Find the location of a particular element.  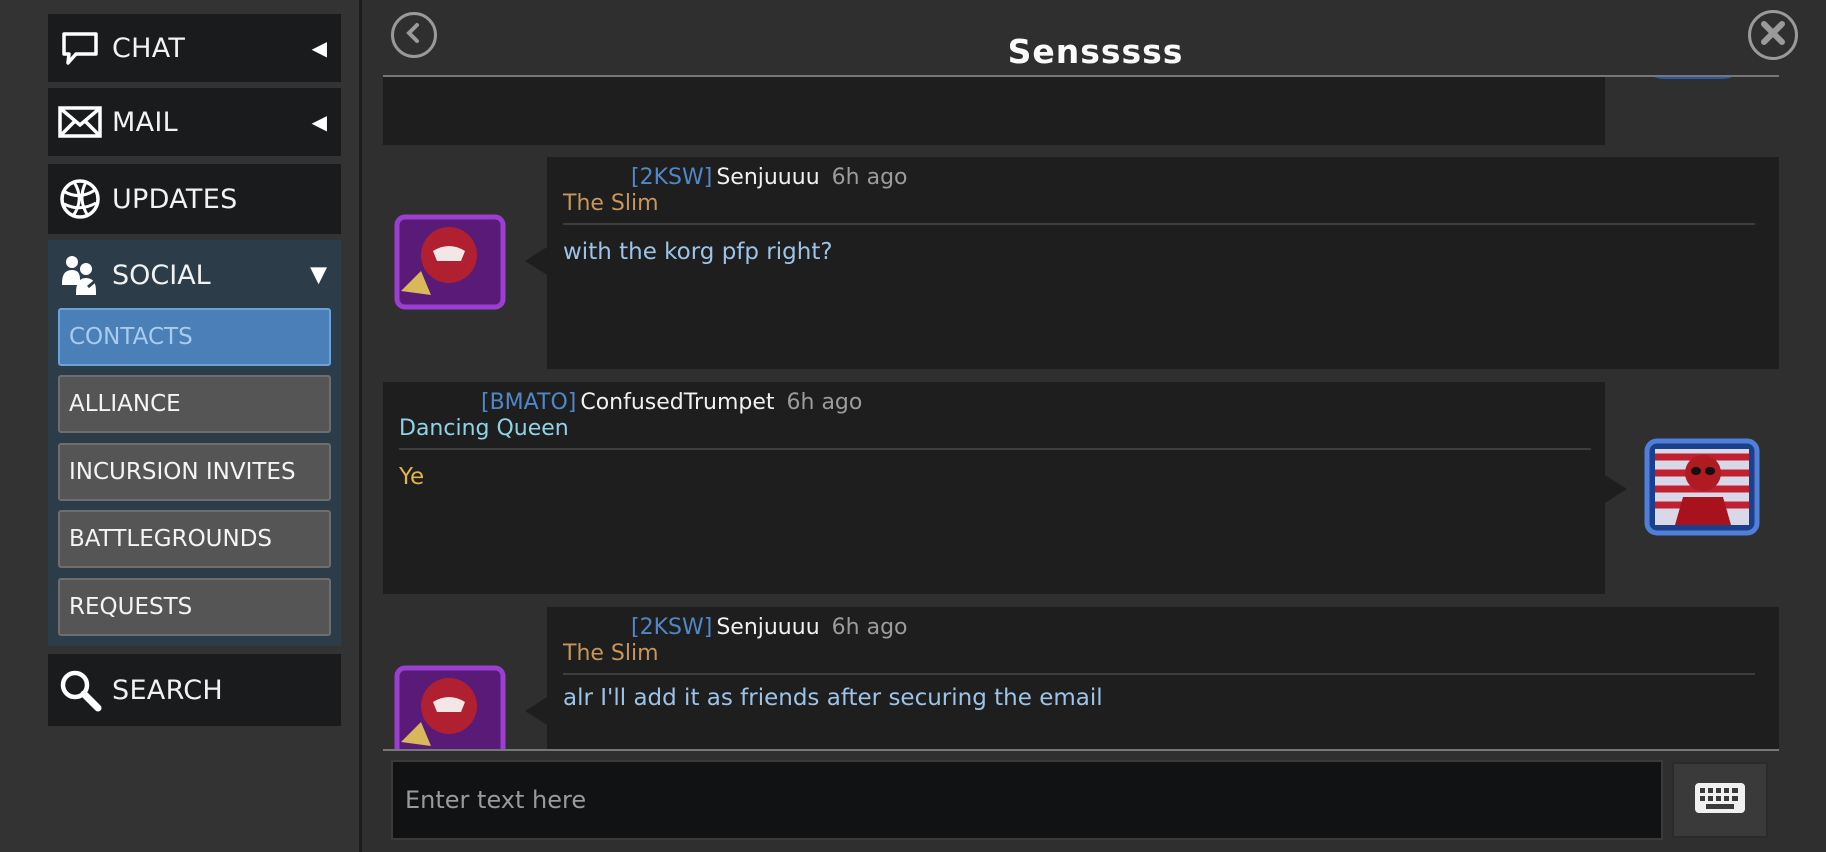

envelope-icon is located at coordinates (80, 122).